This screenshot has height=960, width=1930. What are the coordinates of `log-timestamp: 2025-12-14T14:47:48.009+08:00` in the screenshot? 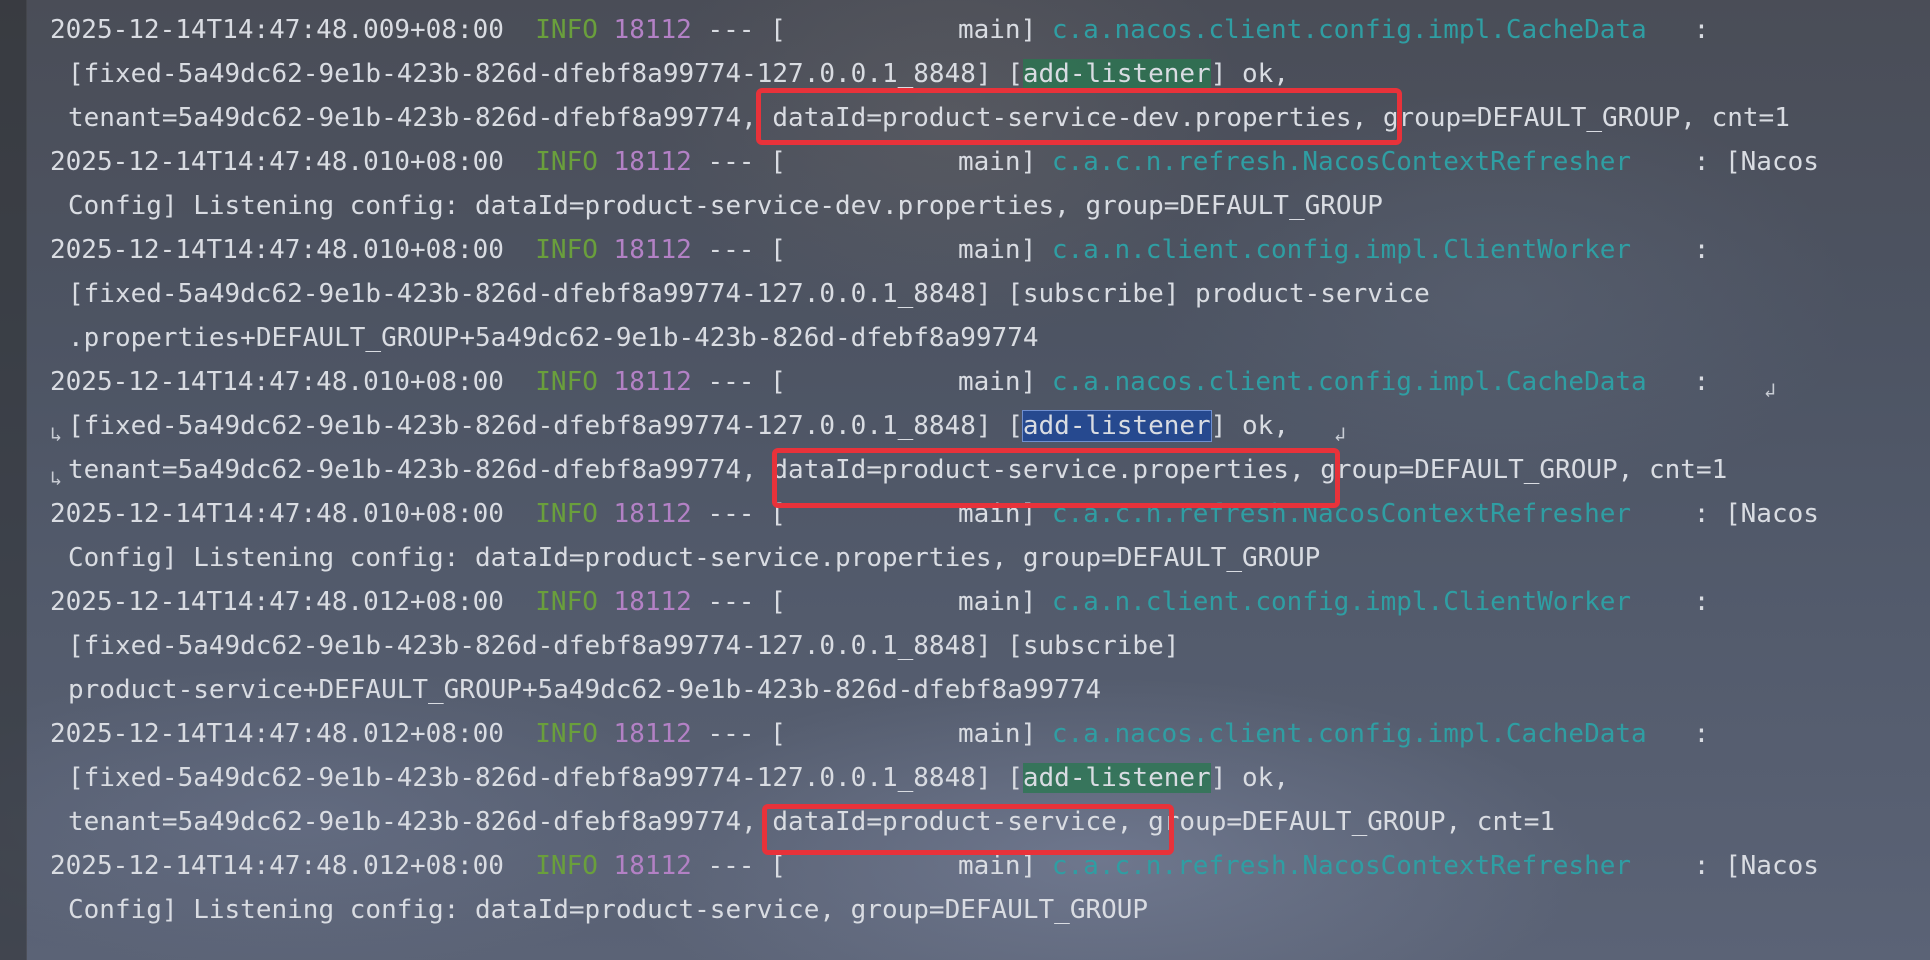 It's located at (277, 30).